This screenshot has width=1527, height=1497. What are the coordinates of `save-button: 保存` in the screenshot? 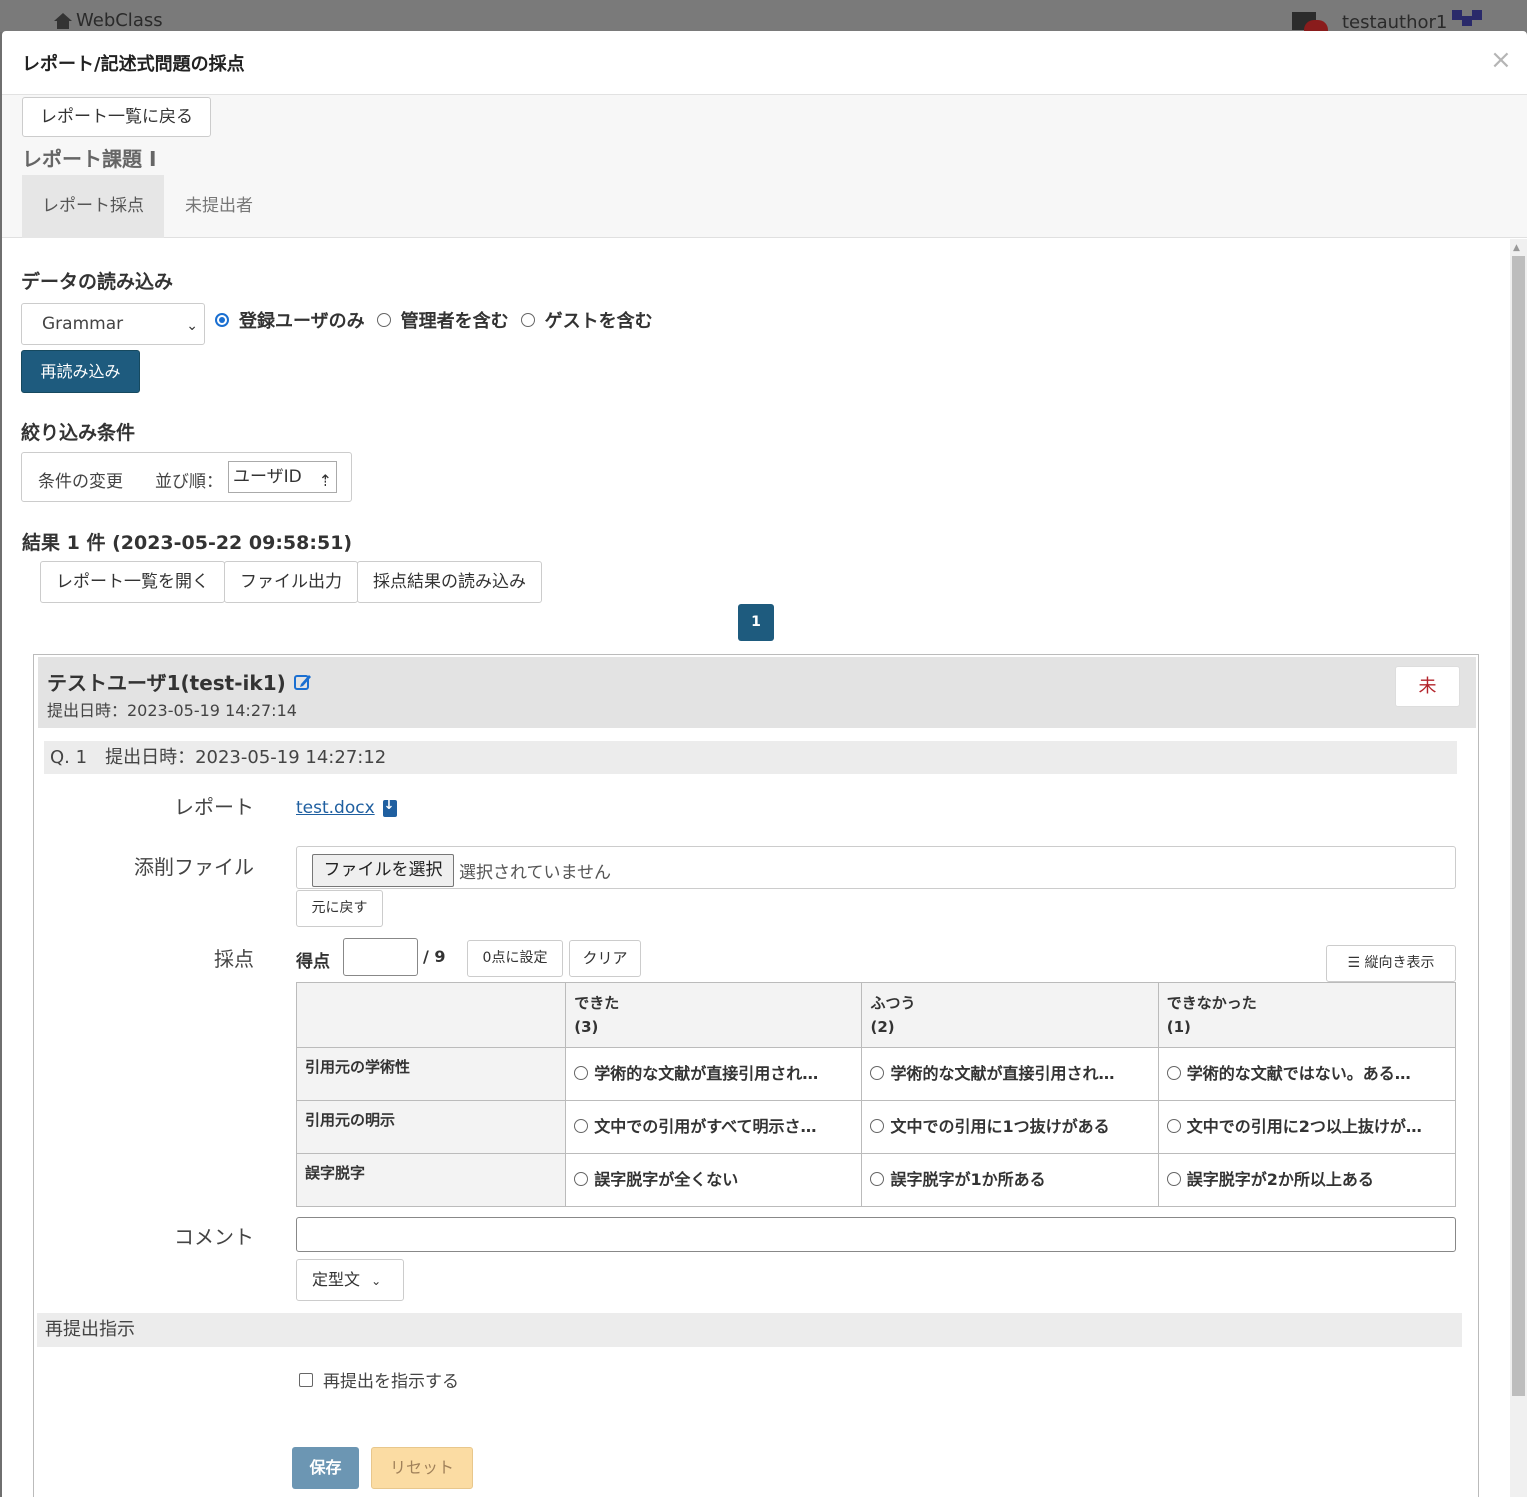 It's located at (325, 1468).